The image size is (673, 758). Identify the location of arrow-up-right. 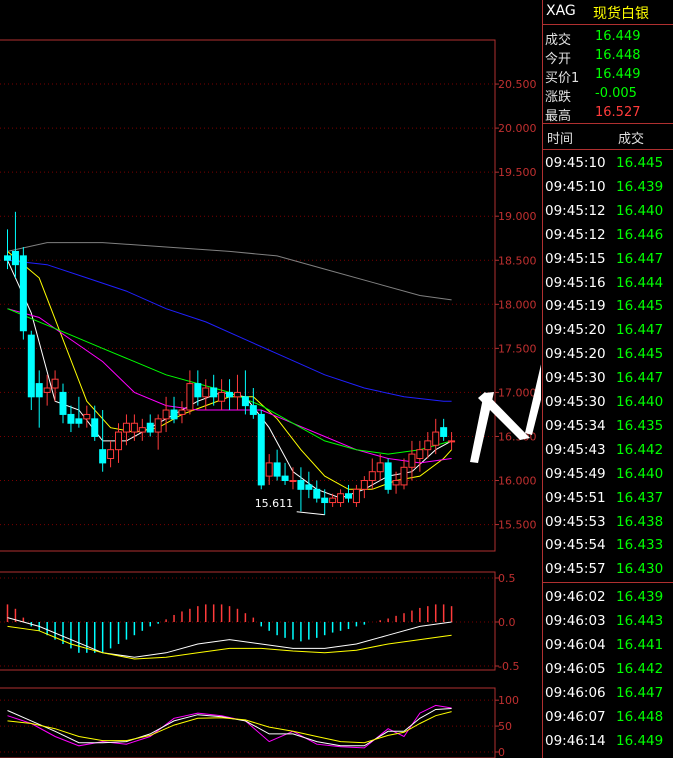
(533, 399).